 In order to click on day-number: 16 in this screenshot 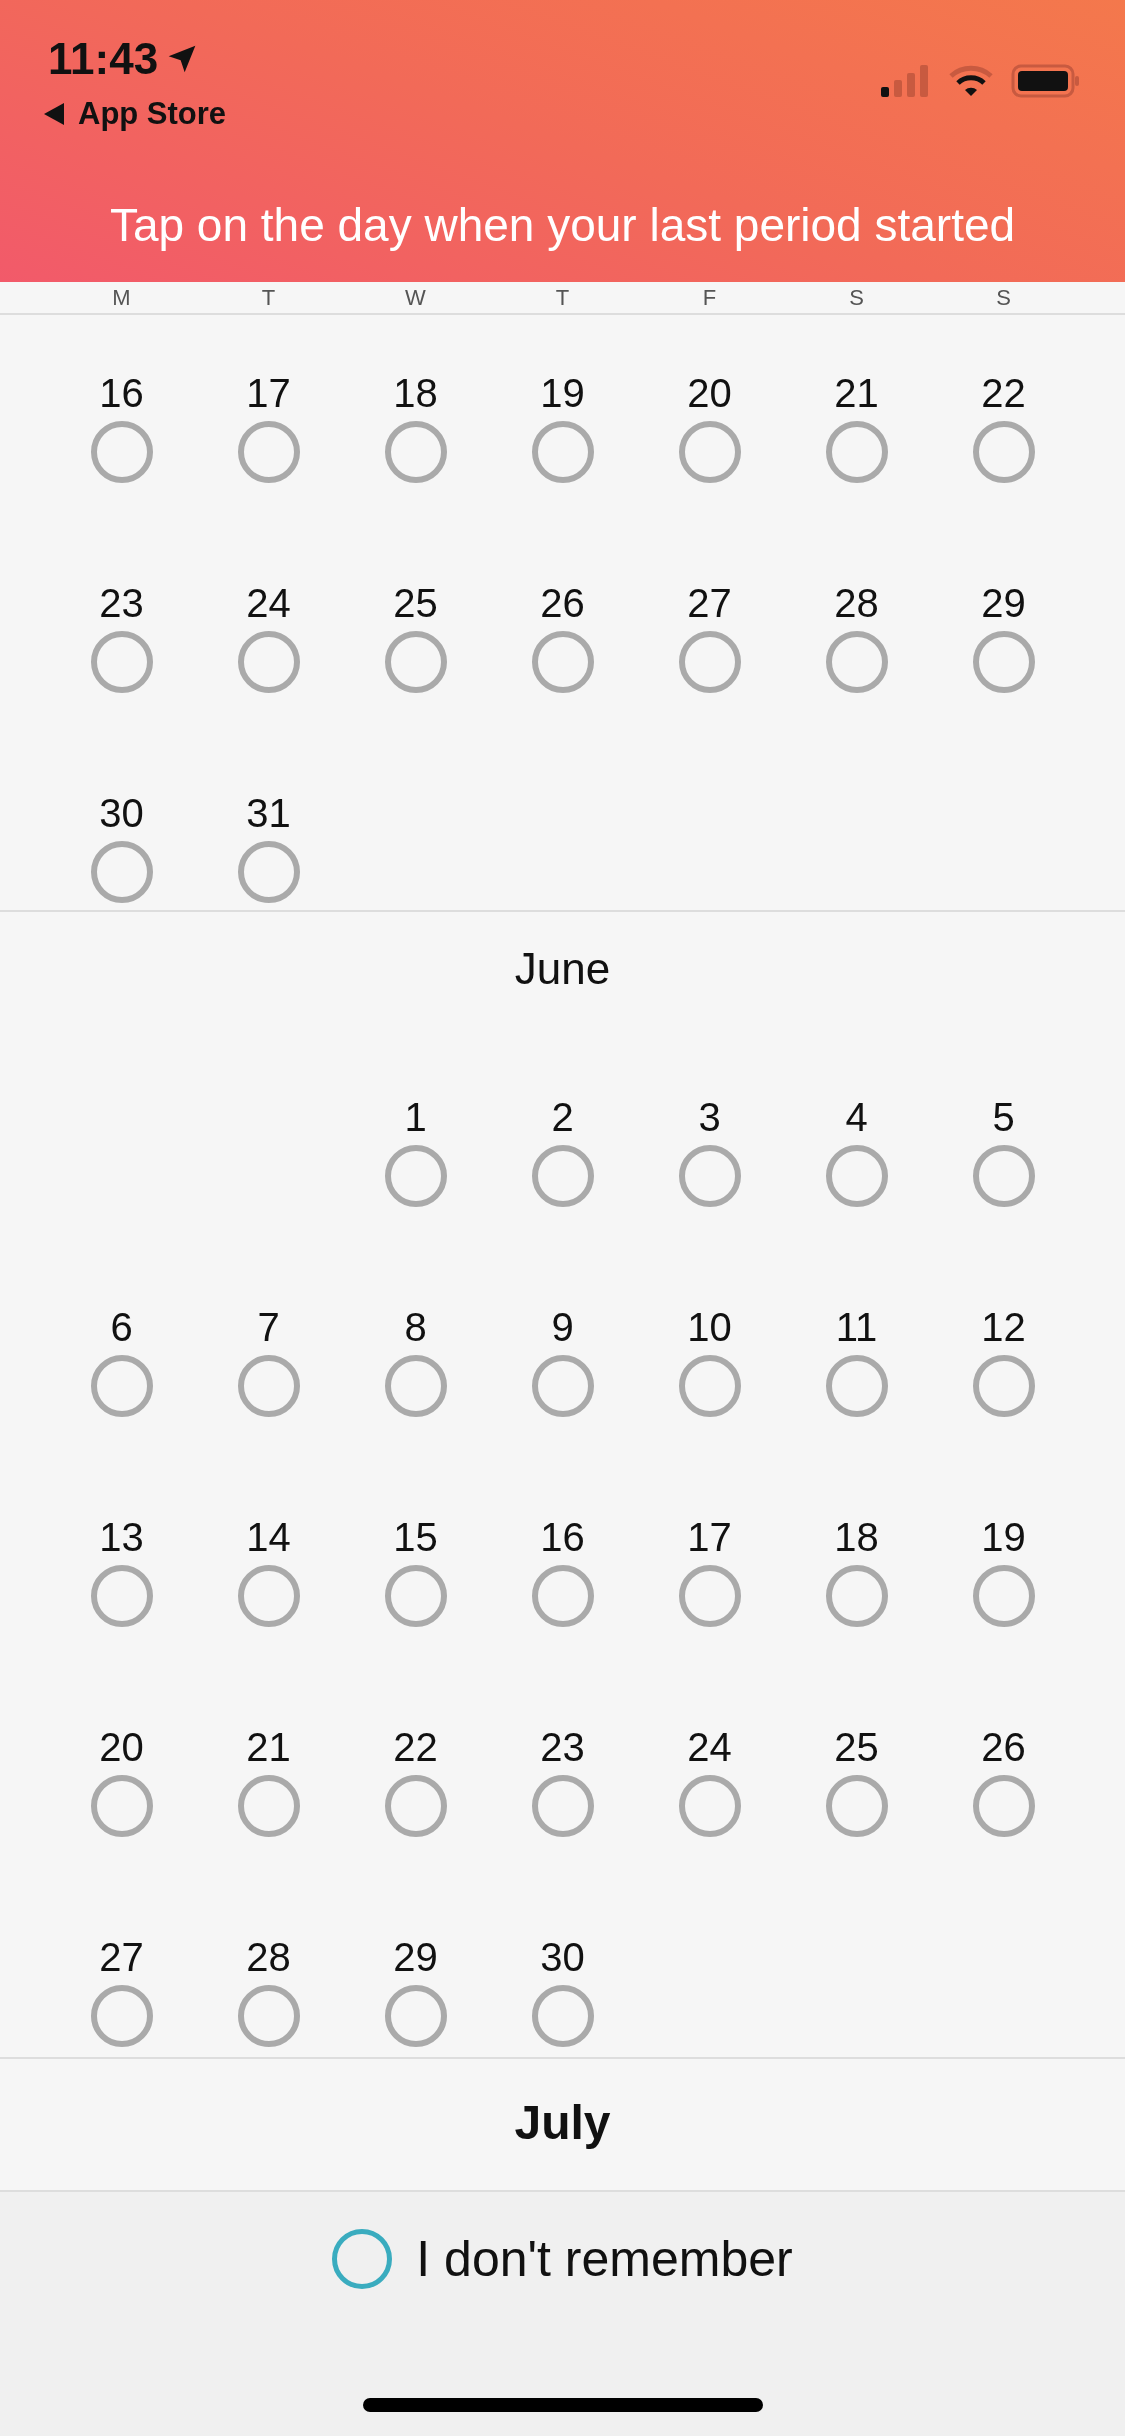, I will do `click(121, 393)`.